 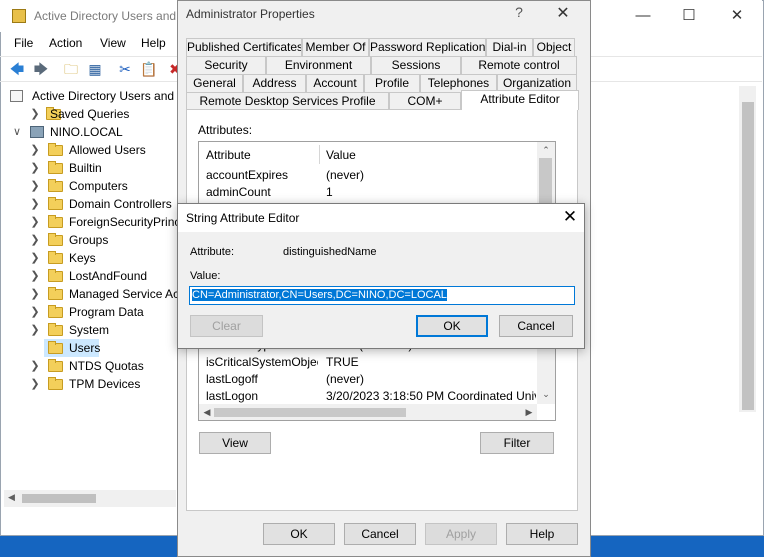 I want to click on scroll-right-icon: ▶, so click(x=529, y=412).